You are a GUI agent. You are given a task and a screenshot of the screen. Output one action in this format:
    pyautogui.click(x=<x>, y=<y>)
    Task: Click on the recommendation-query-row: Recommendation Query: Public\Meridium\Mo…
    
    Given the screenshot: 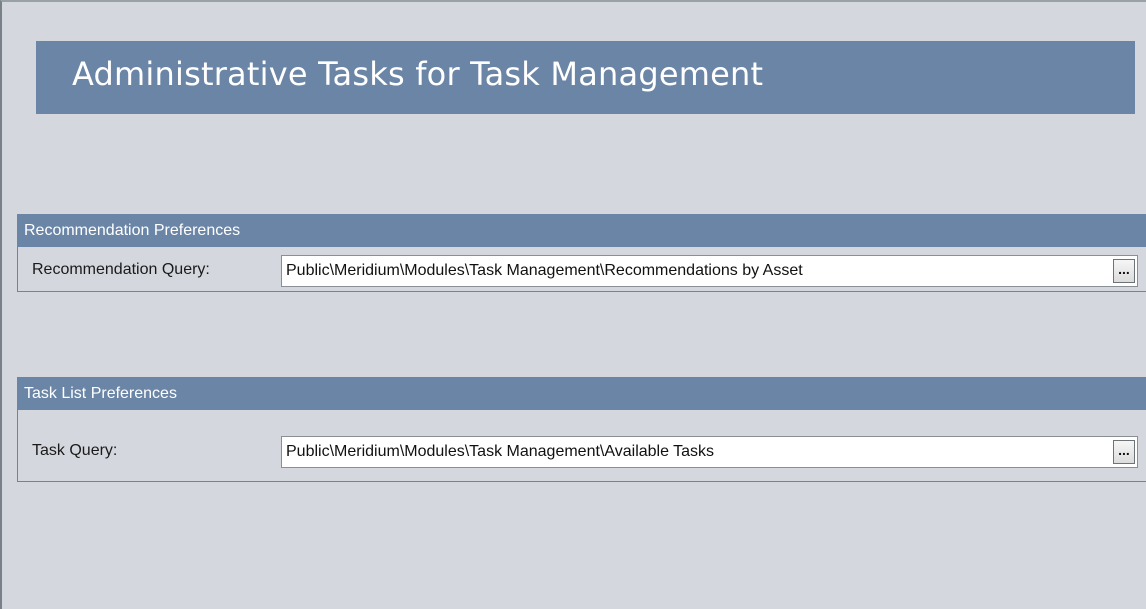 What is the action you would take?
    pyautogui.click(x=582, y=271)
    